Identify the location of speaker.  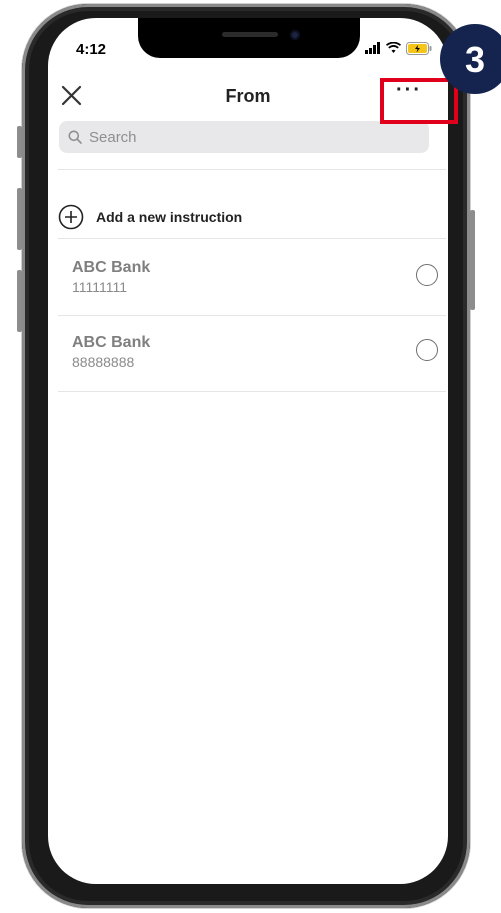
(250, 34).